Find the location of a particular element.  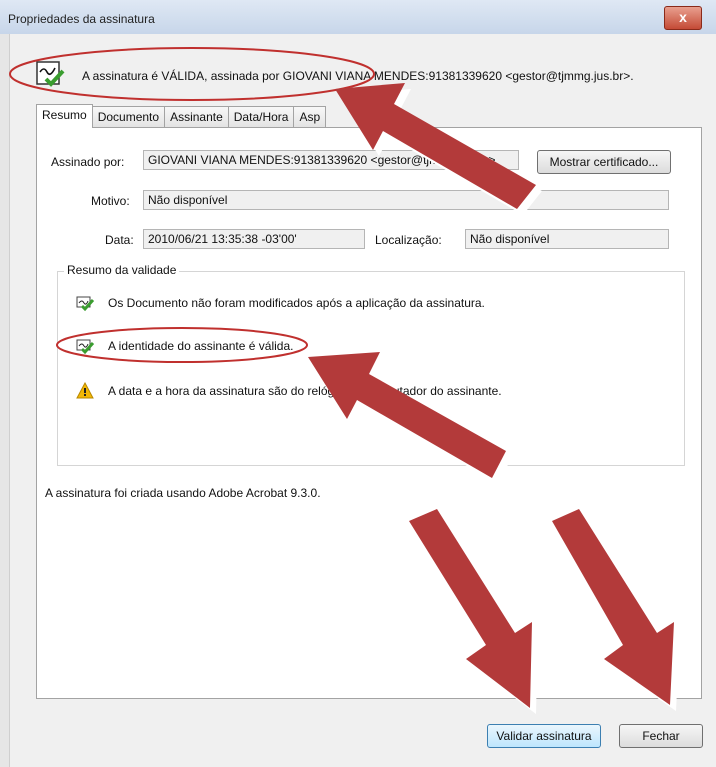

window-title: Propriedades da assinatura is located at coordinates (81, 19).